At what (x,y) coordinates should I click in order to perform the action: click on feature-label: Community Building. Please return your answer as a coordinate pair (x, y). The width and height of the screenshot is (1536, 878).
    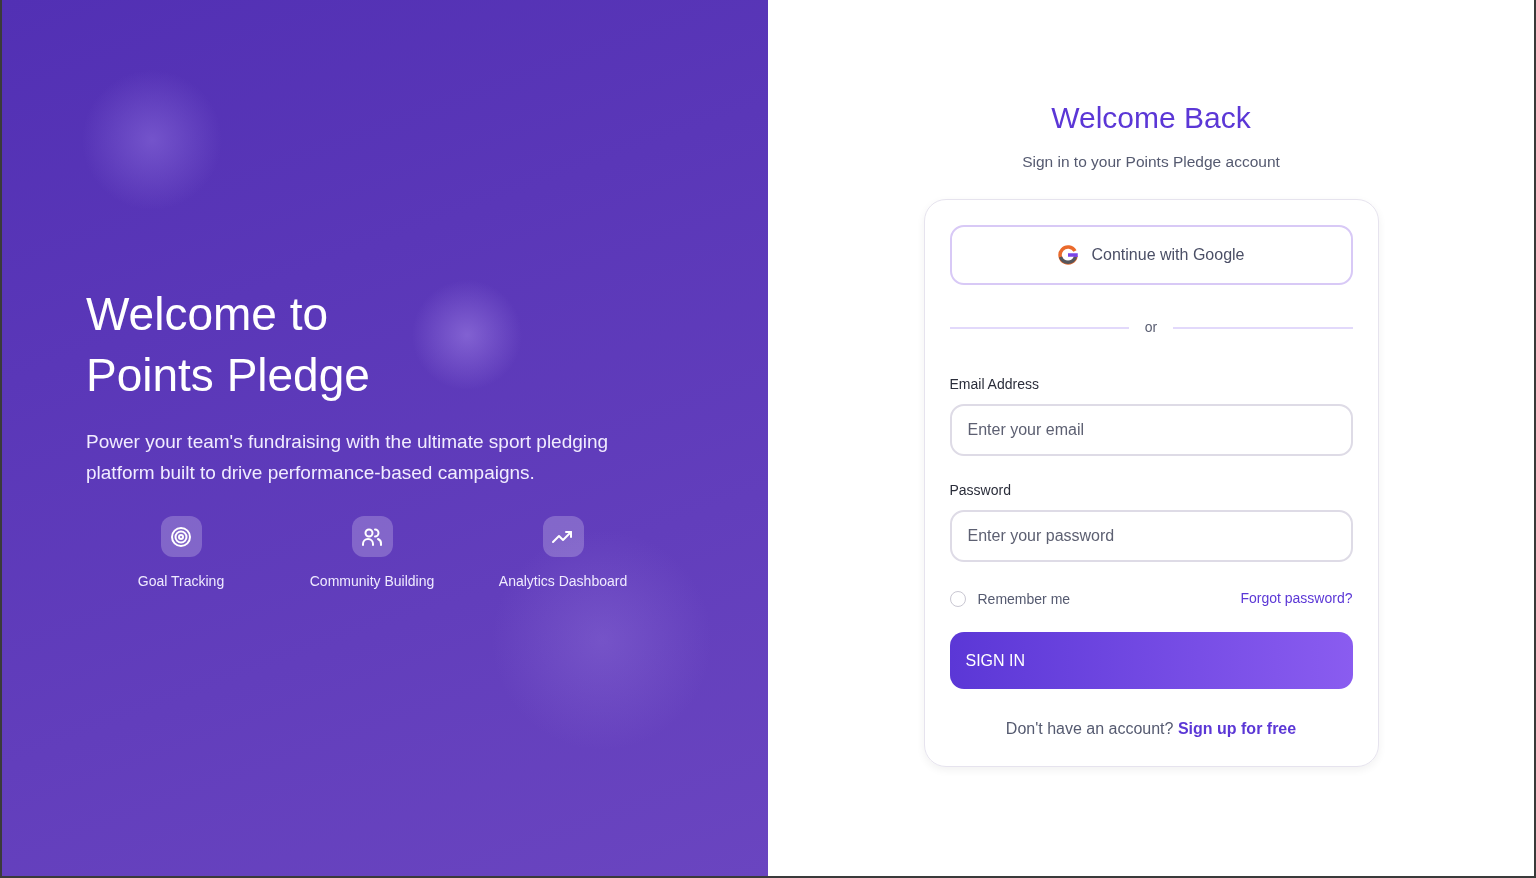
    Looking at the image, I should click on (372, 582).